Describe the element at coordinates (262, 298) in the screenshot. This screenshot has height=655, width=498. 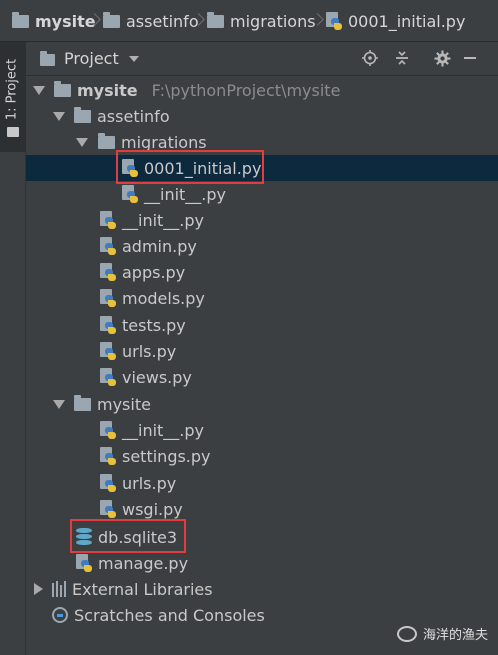
I see `tree-item-file: models.py` at that location.